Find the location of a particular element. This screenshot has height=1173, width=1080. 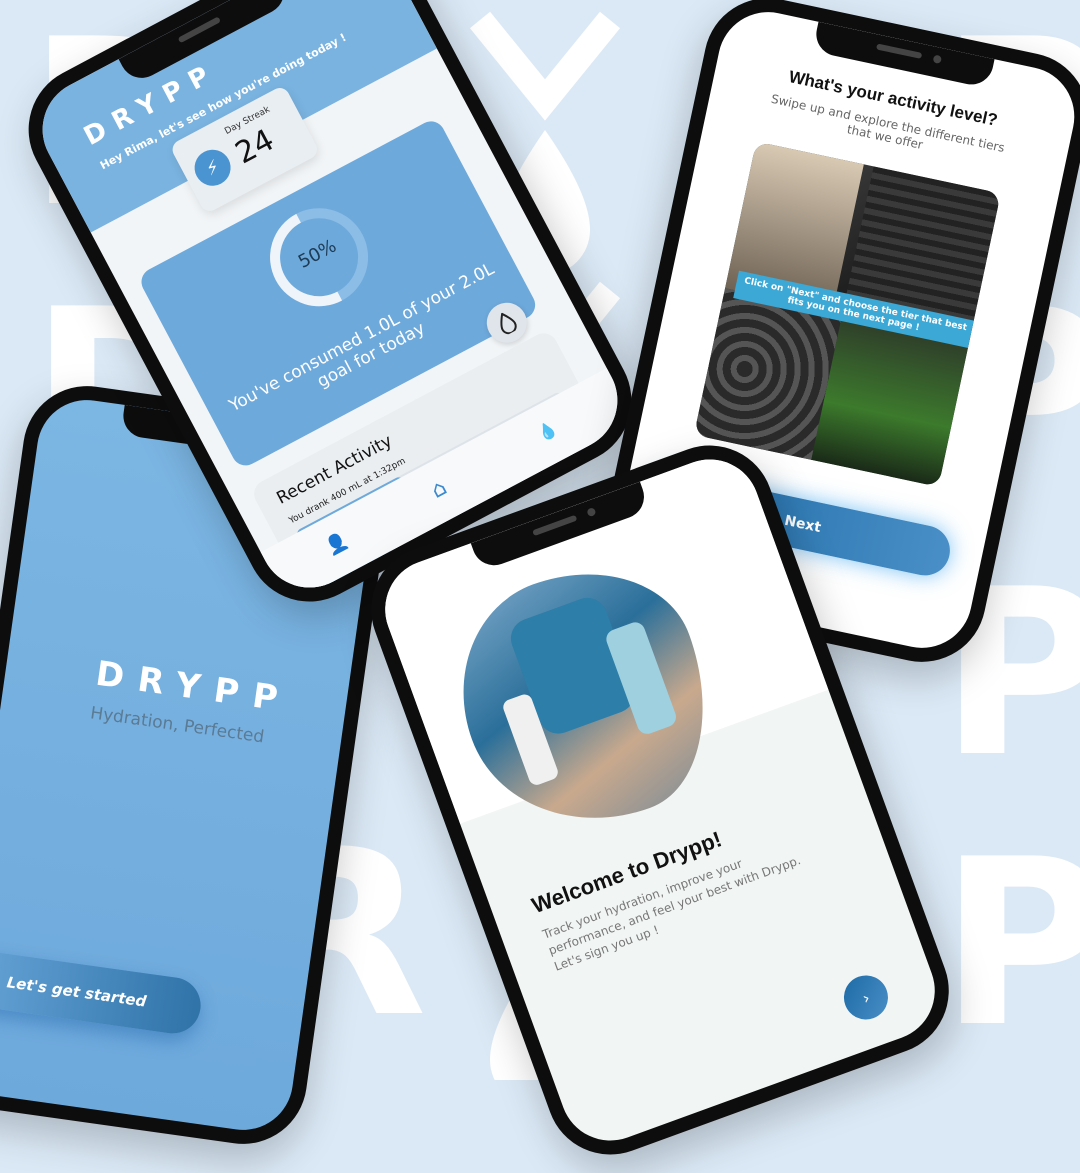

get-started-label: Let's get started is located at coordinates (76, 992).